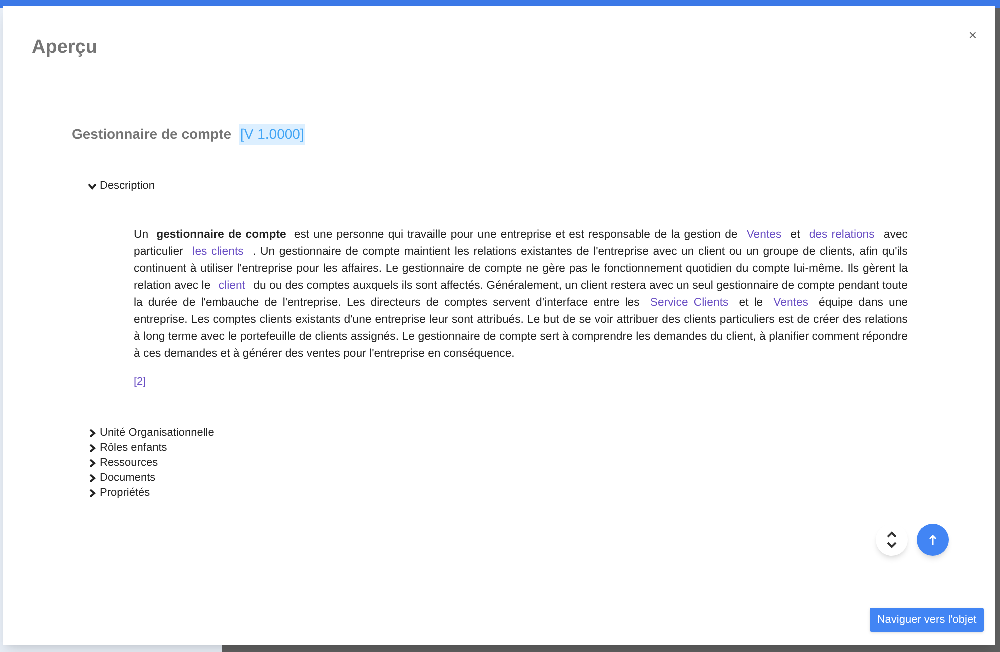 This screenshot has width=1000, height=652. What do you see at coordinates (972, 35) in the screenshot?
I see `close-button: ×` at bounding box center [972, 35].